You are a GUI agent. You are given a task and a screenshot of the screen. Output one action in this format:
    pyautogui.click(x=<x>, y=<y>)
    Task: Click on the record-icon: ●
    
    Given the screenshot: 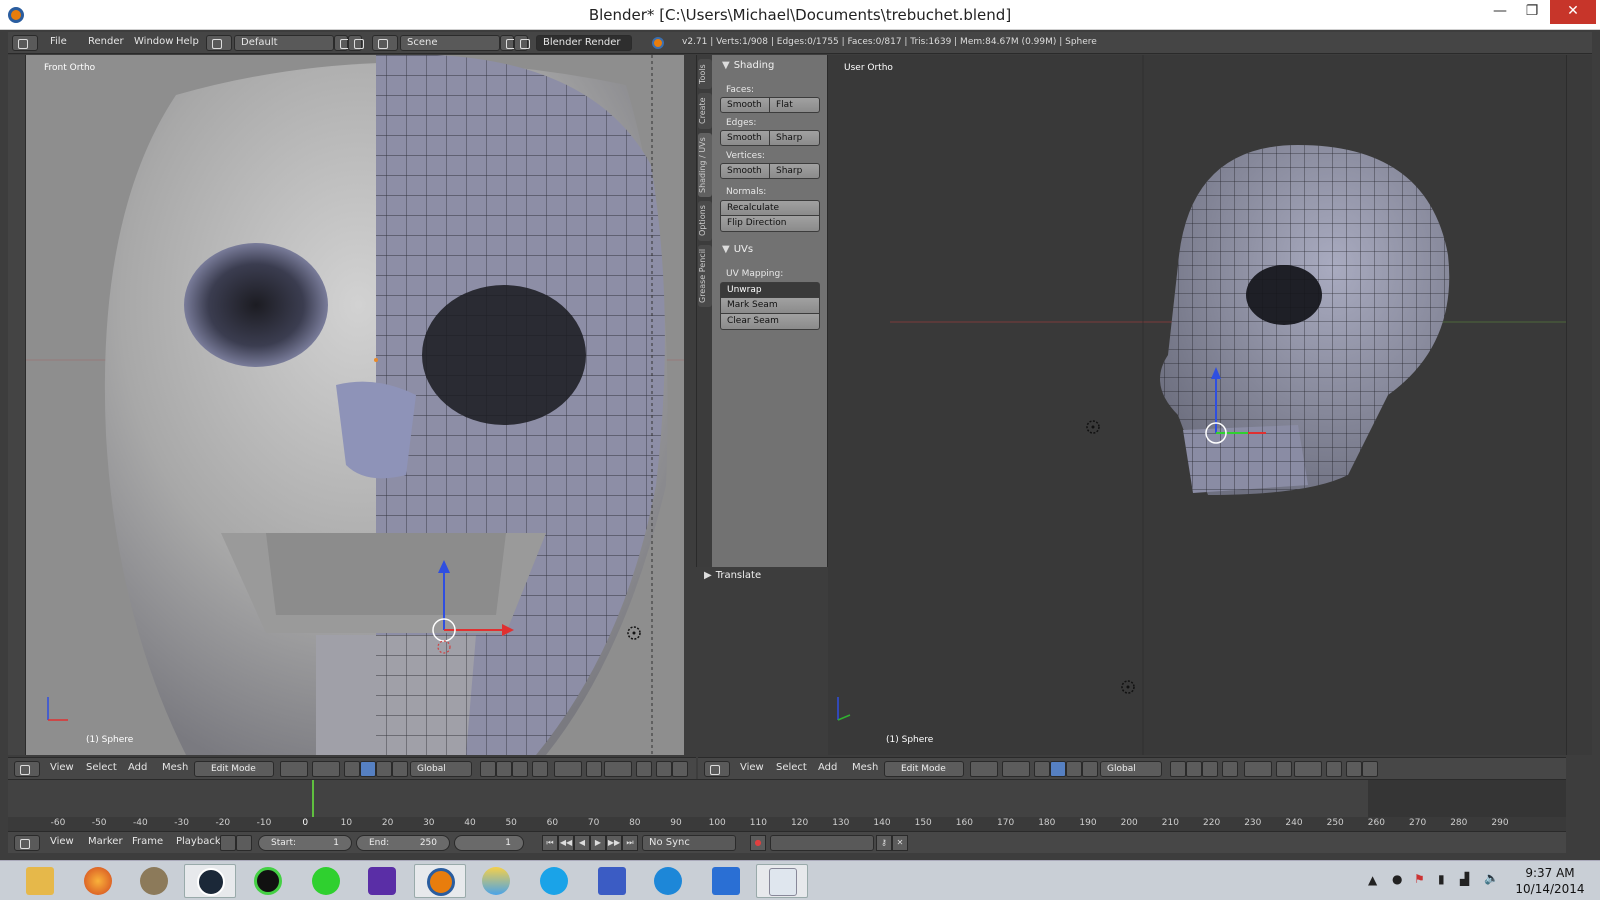 What is the action you would take?
    pyautogui.click(x=758, y=843)
    